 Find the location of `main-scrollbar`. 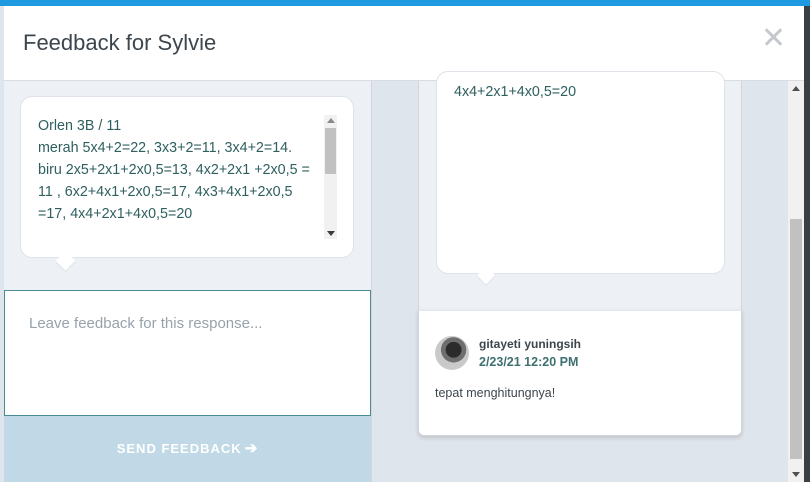

main-scrollbar is located at coordinates (796, 281).